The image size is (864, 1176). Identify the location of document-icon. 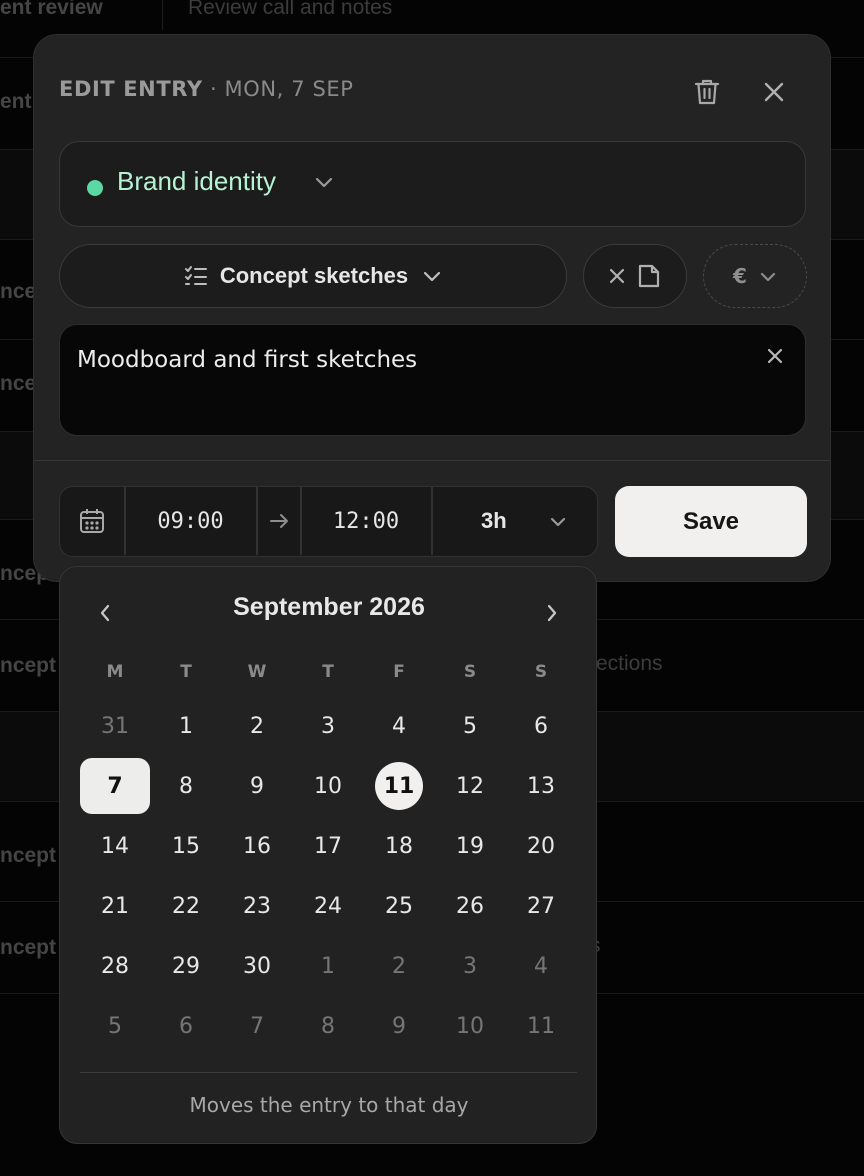
(649, 276).